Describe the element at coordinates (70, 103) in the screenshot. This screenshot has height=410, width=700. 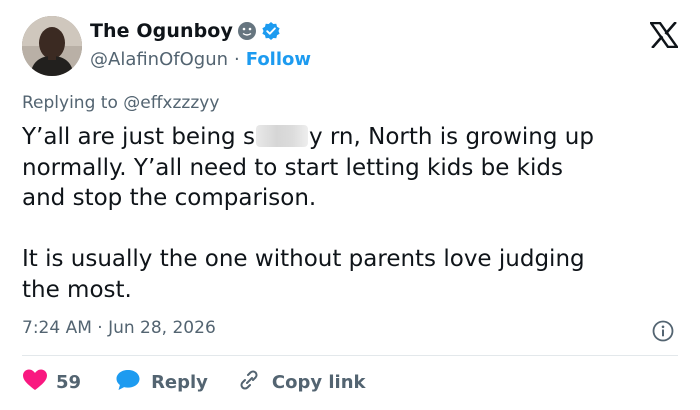
I see `replying-to-prefix: Replying to` at that location.